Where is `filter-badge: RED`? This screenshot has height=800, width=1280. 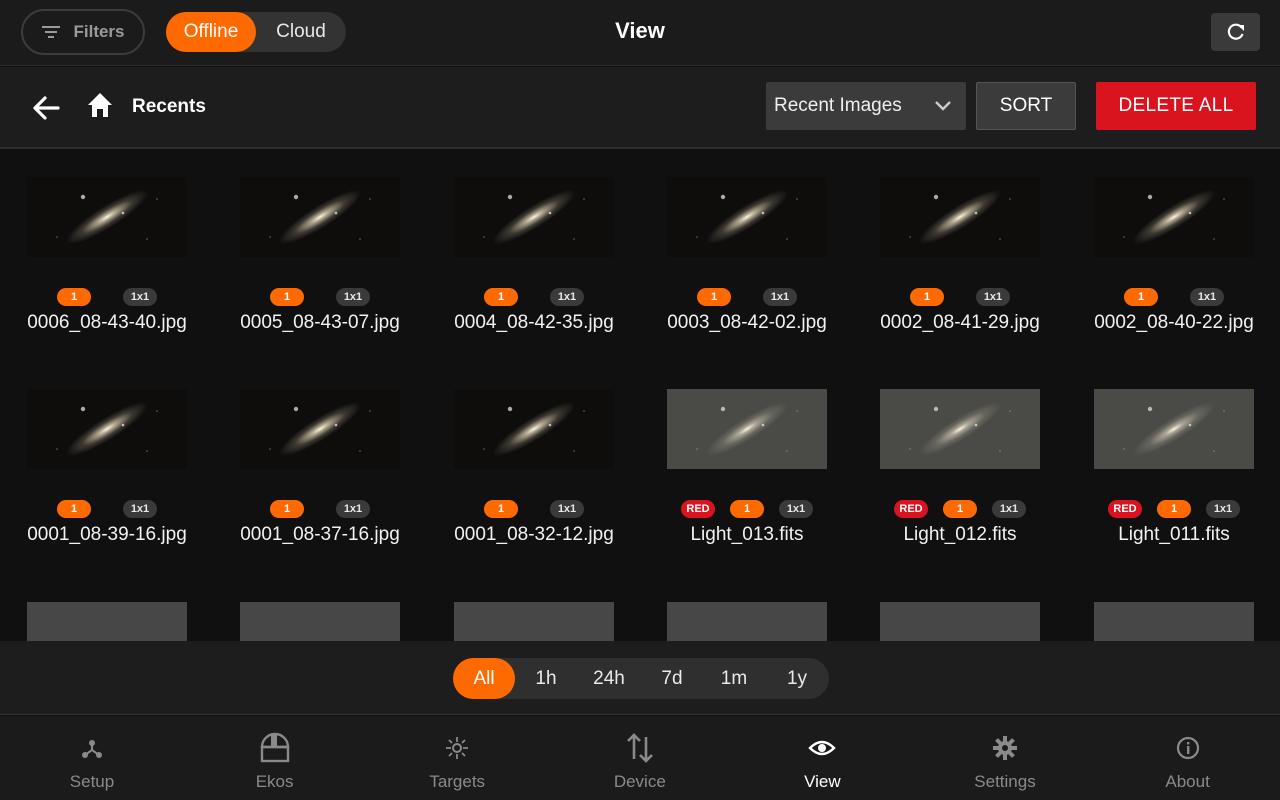
filter-badge: RED is located at coordinates (698, 509).